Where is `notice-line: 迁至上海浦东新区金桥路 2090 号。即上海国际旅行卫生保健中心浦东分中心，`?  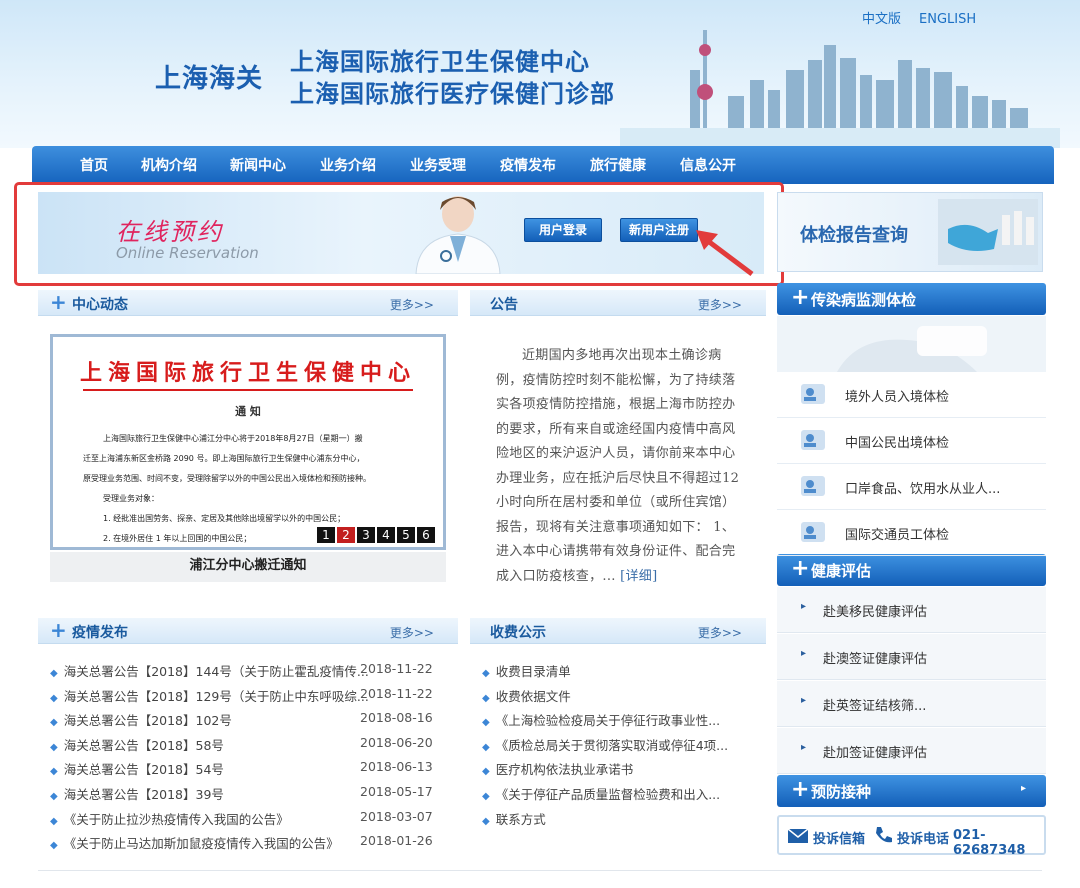 notice-line: 迁至上海浦东新区金桥路 2090 号。即上海国际旅行卫生保健中心浦东分中心， is located at coordinates (224, 458).